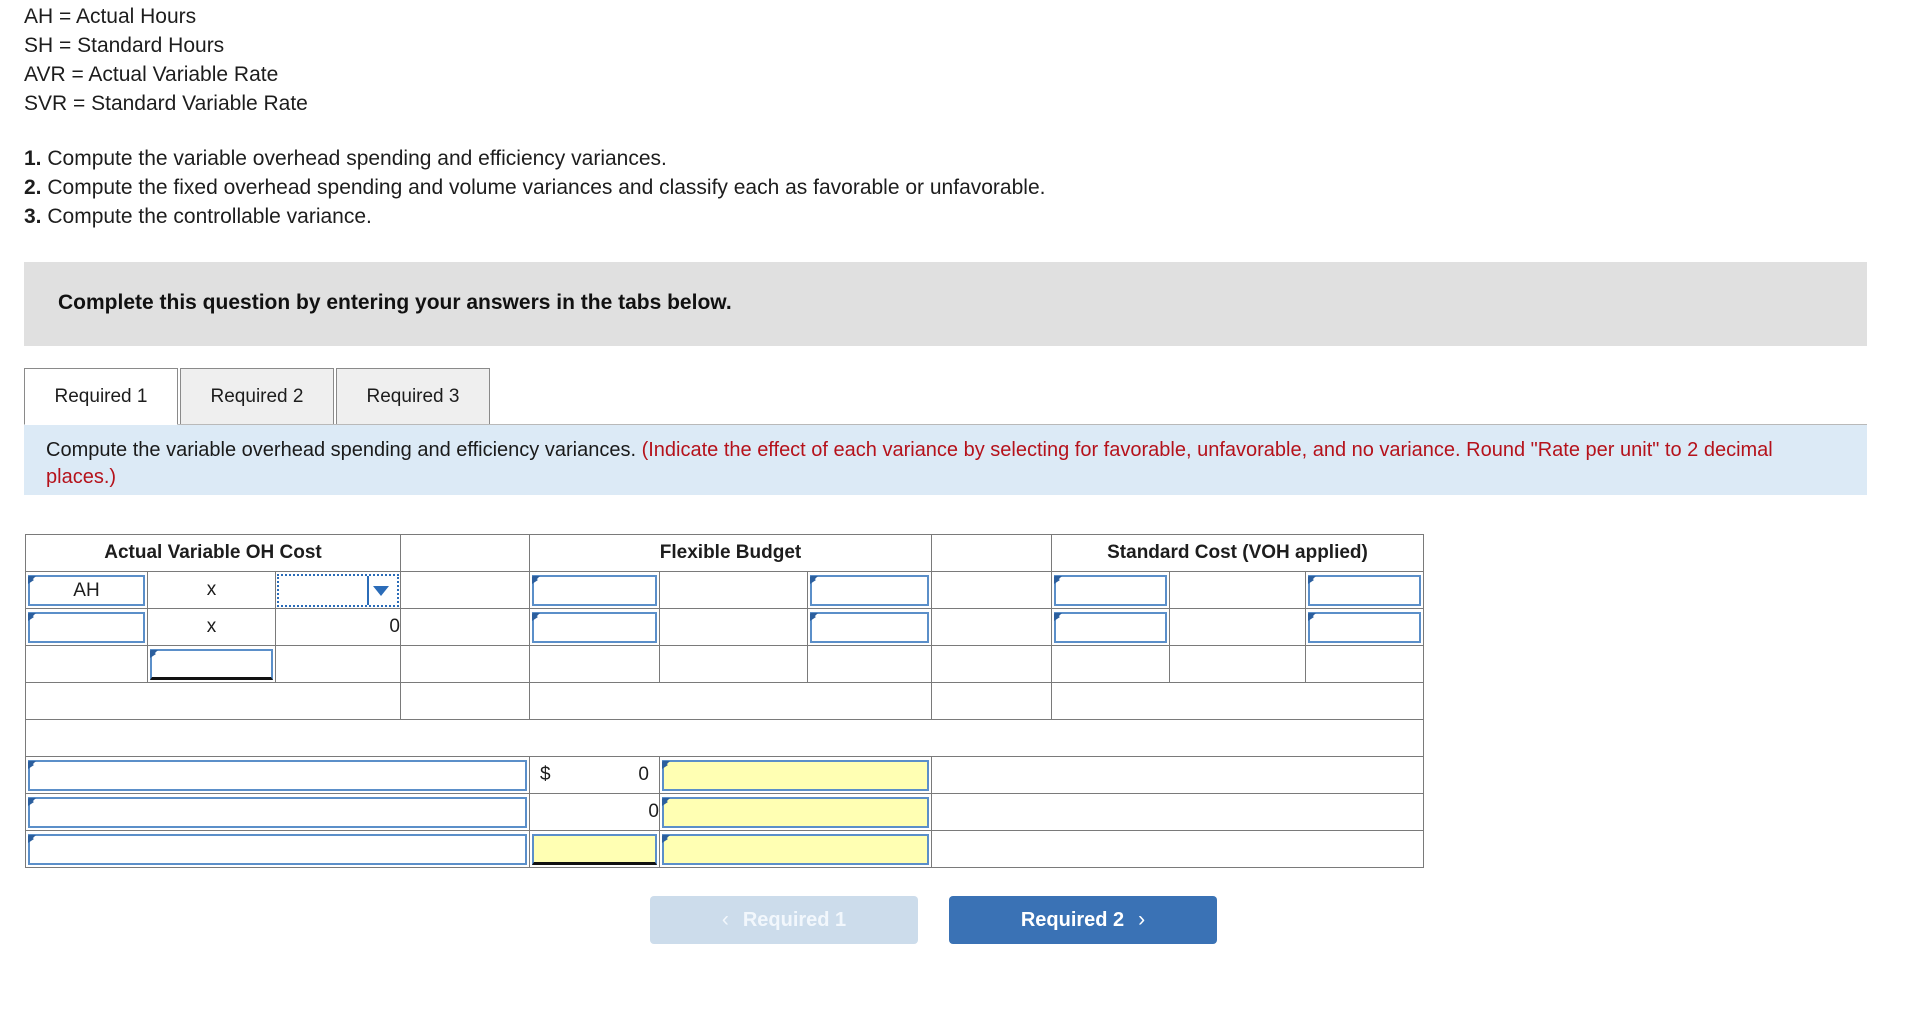  I want to click on worksheet-summary-row-2: 0, so click(724, 812).